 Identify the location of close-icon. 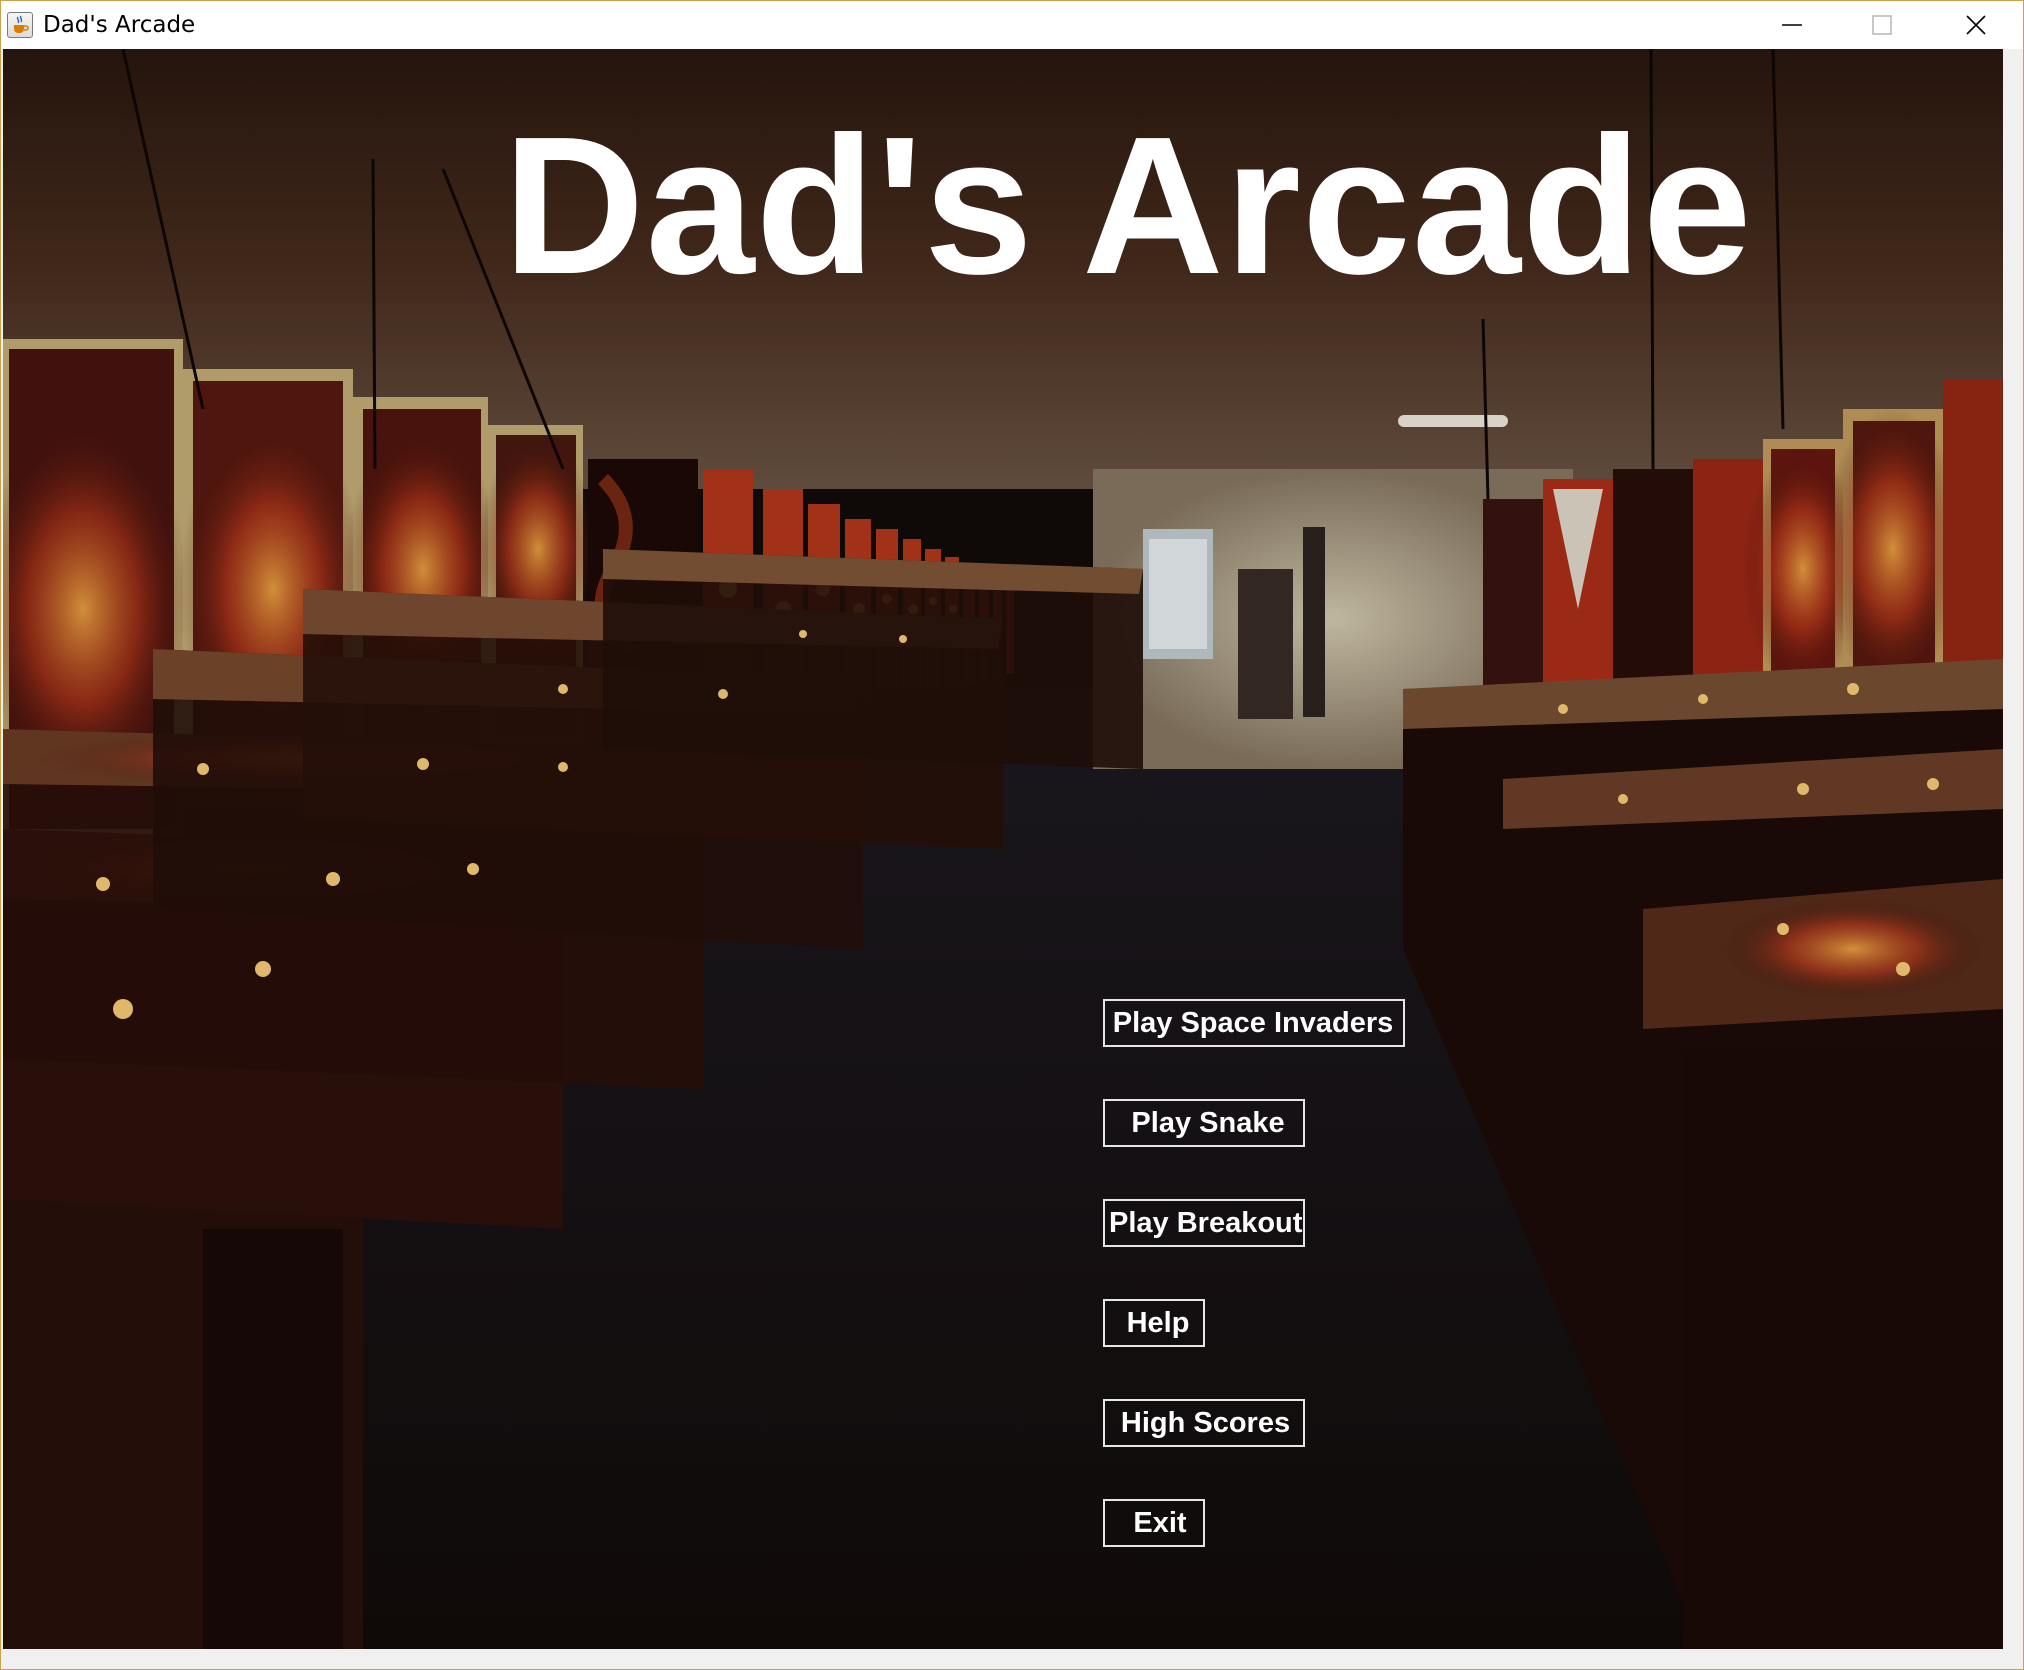
(1976, 25).